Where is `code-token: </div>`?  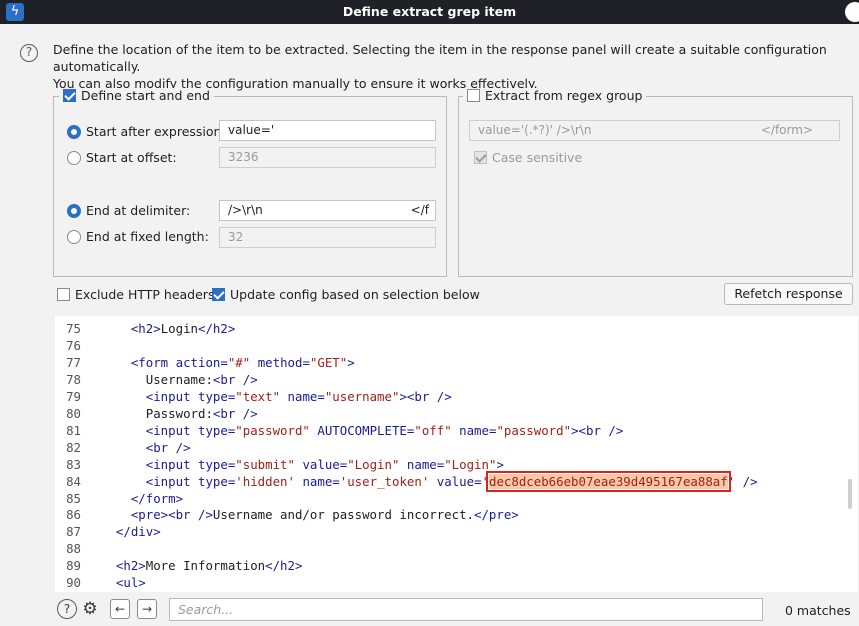
code-token: </div> is located at coordinates (138, 532).